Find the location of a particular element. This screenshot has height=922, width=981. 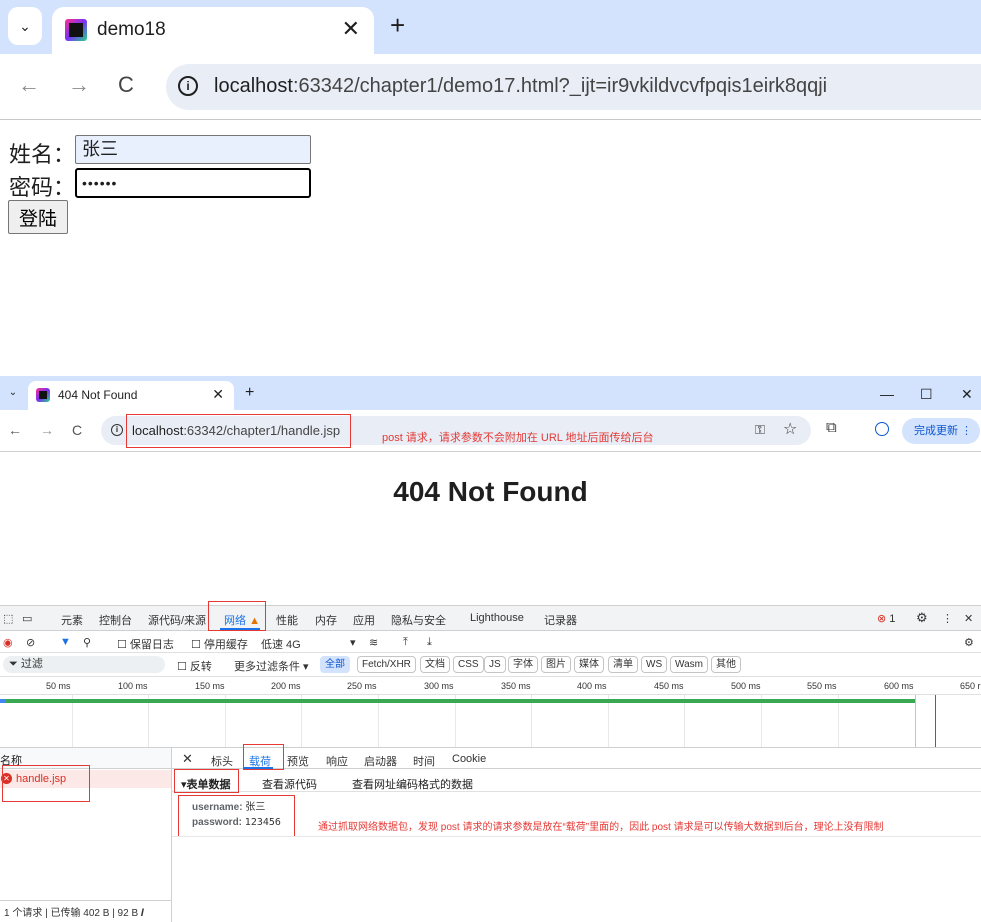

request-summary: 1 个请求 | 已传输 402 B | 92 B 𝑰 is located at coordinates (86, 911).